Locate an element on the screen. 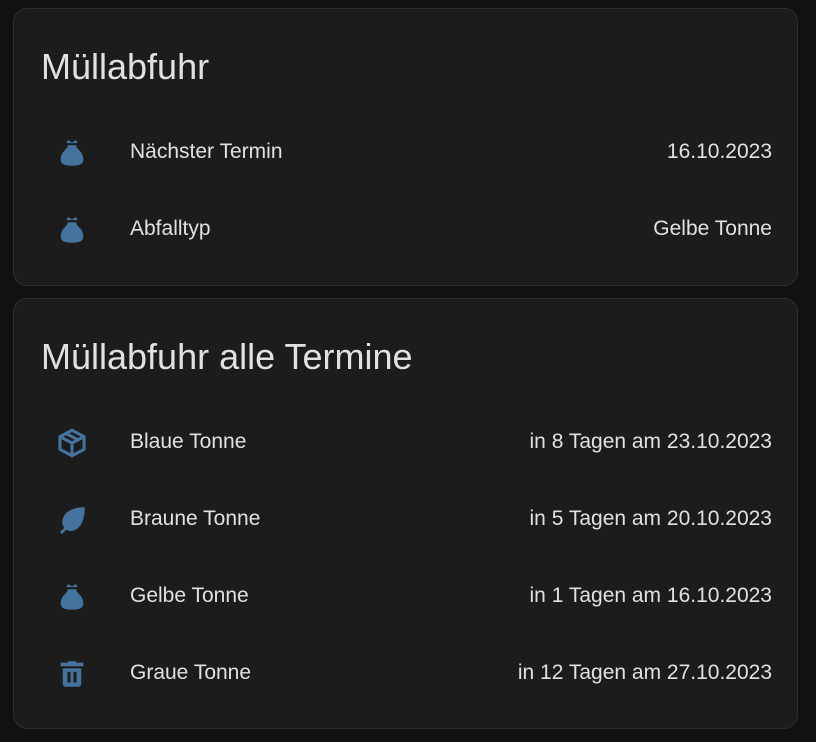  card-title: Müllabfuhr is located at coordinates (125, 66).